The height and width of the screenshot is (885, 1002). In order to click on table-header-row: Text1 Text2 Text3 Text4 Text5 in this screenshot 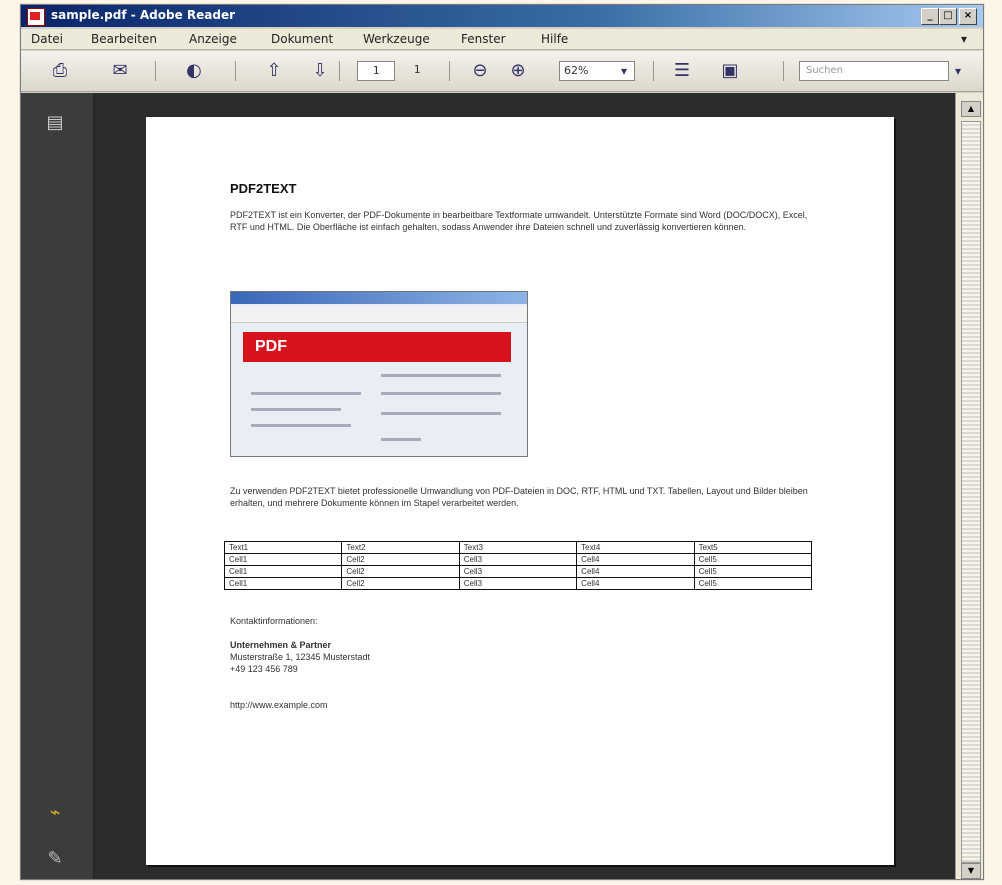, I will do `click(518, 547)`.